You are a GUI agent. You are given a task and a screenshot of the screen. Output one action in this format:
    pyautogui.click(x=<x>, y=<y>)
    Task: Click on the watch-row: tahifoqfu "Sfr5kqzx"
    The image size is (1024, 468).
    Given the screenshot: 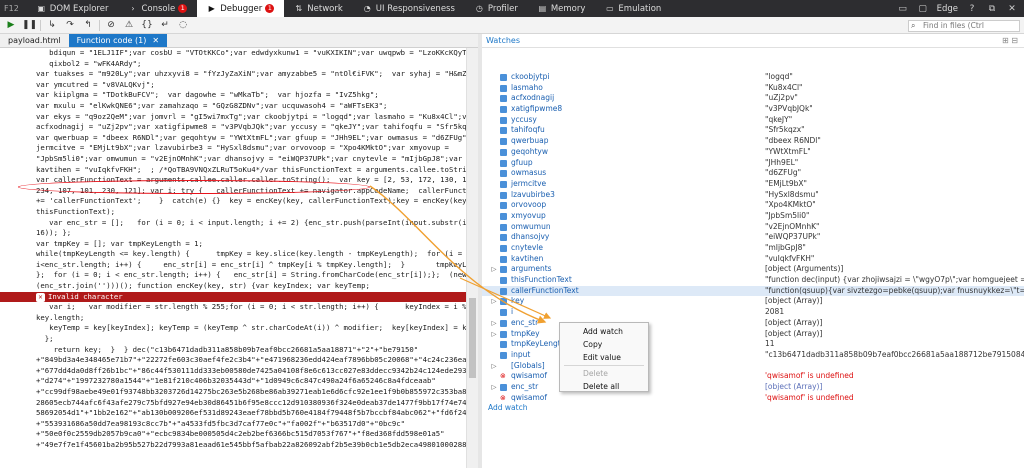 What is the action you would take?
    pyautogui.click(x=753, y=130)
    